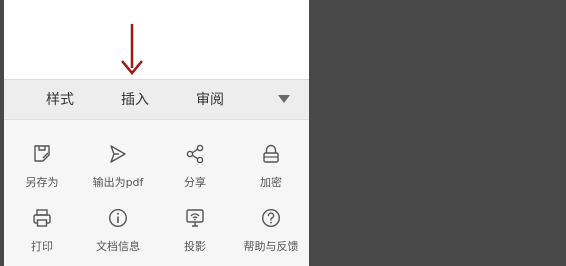 The height and width of the screenshot is (266, 566). What do you see at coordinates (118, 182) in the screenshot?
I see `export-pdf-label: 输出为pdf` at bounding box center [118, 182].